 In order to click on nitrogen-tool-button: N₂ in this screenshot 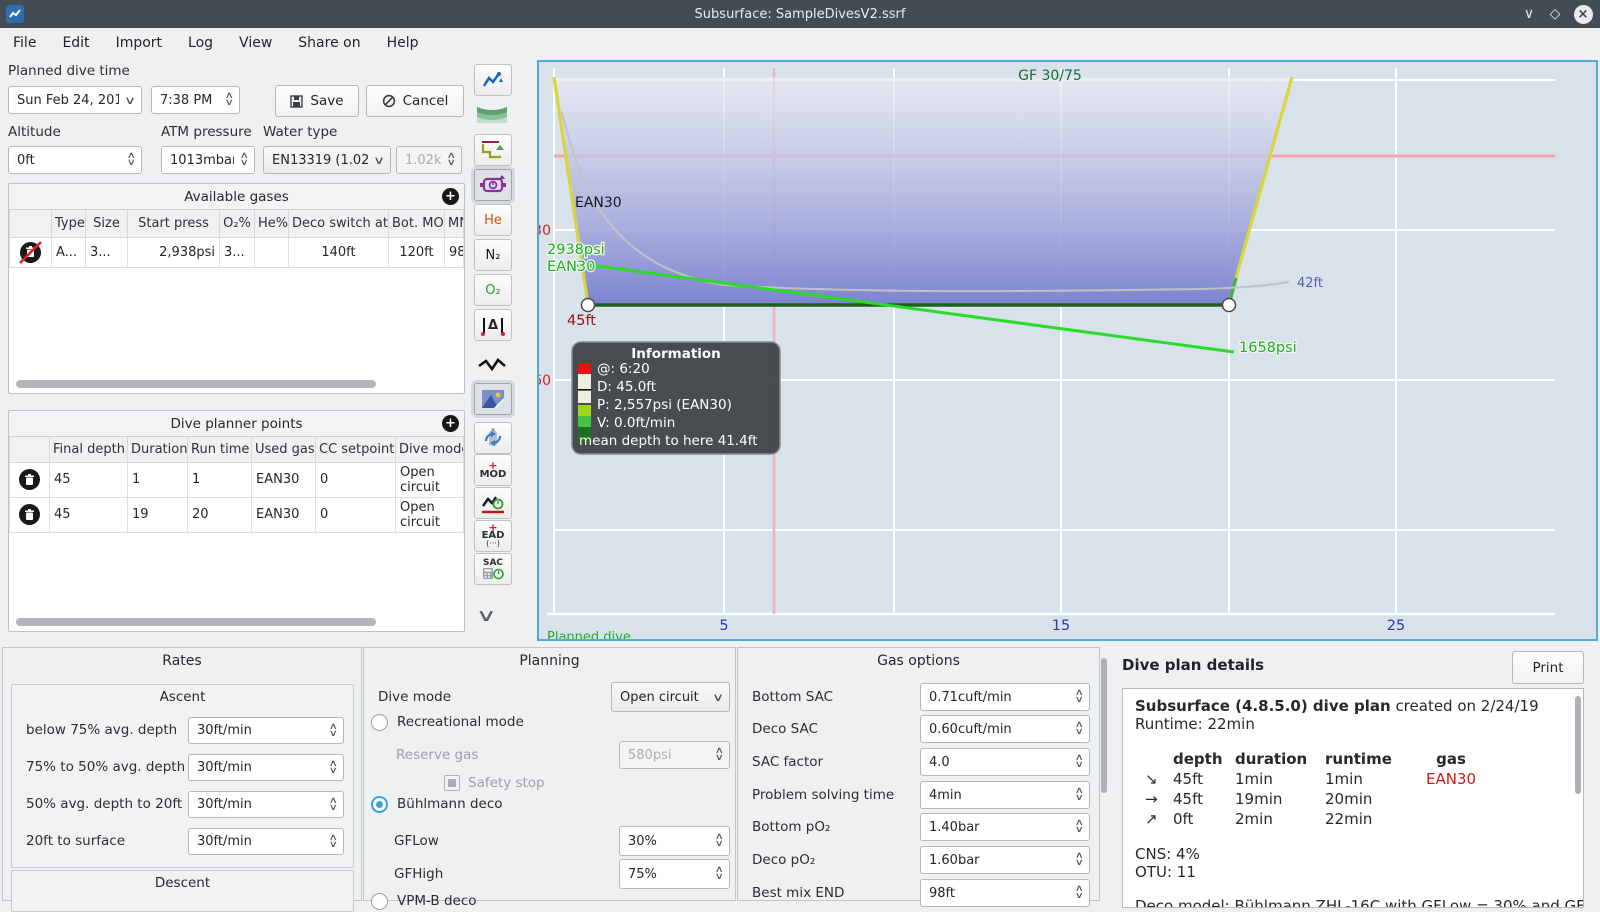, I will do `click(493, 255)`.